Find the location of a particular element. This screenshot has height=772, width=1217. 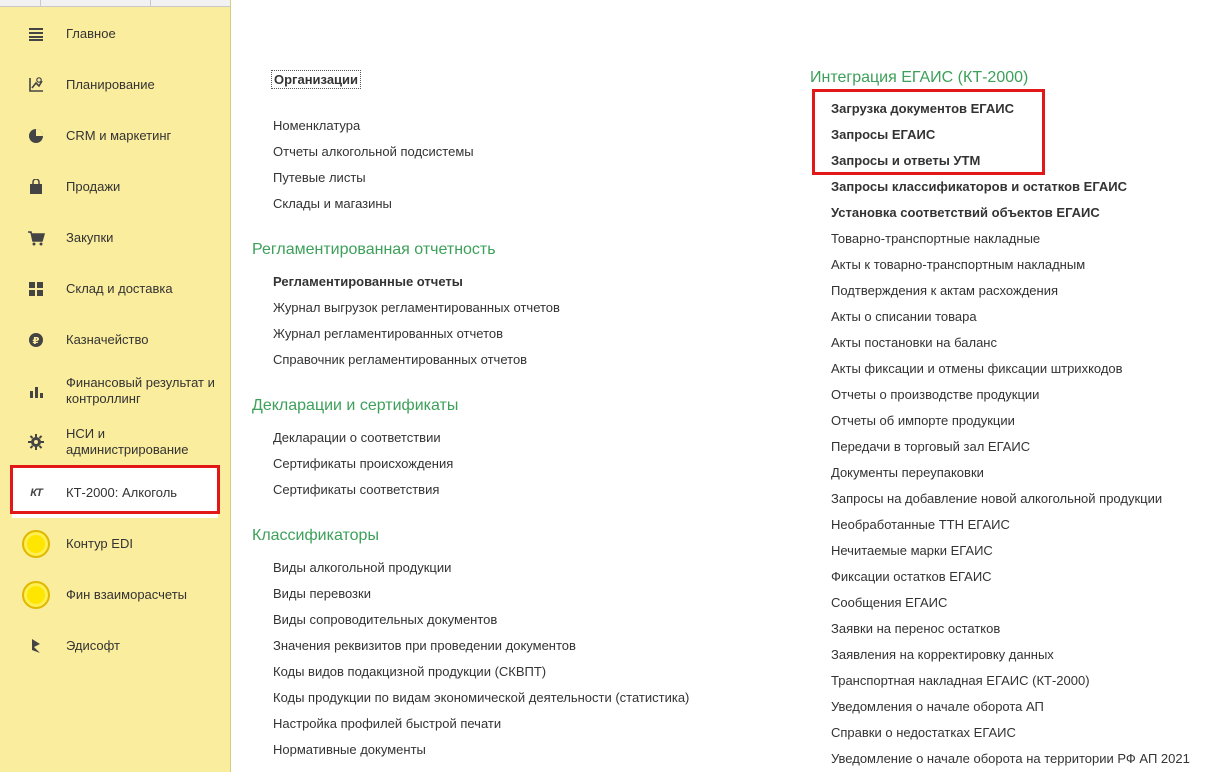

pie-chart-icon is located at coordinates (36, 136).